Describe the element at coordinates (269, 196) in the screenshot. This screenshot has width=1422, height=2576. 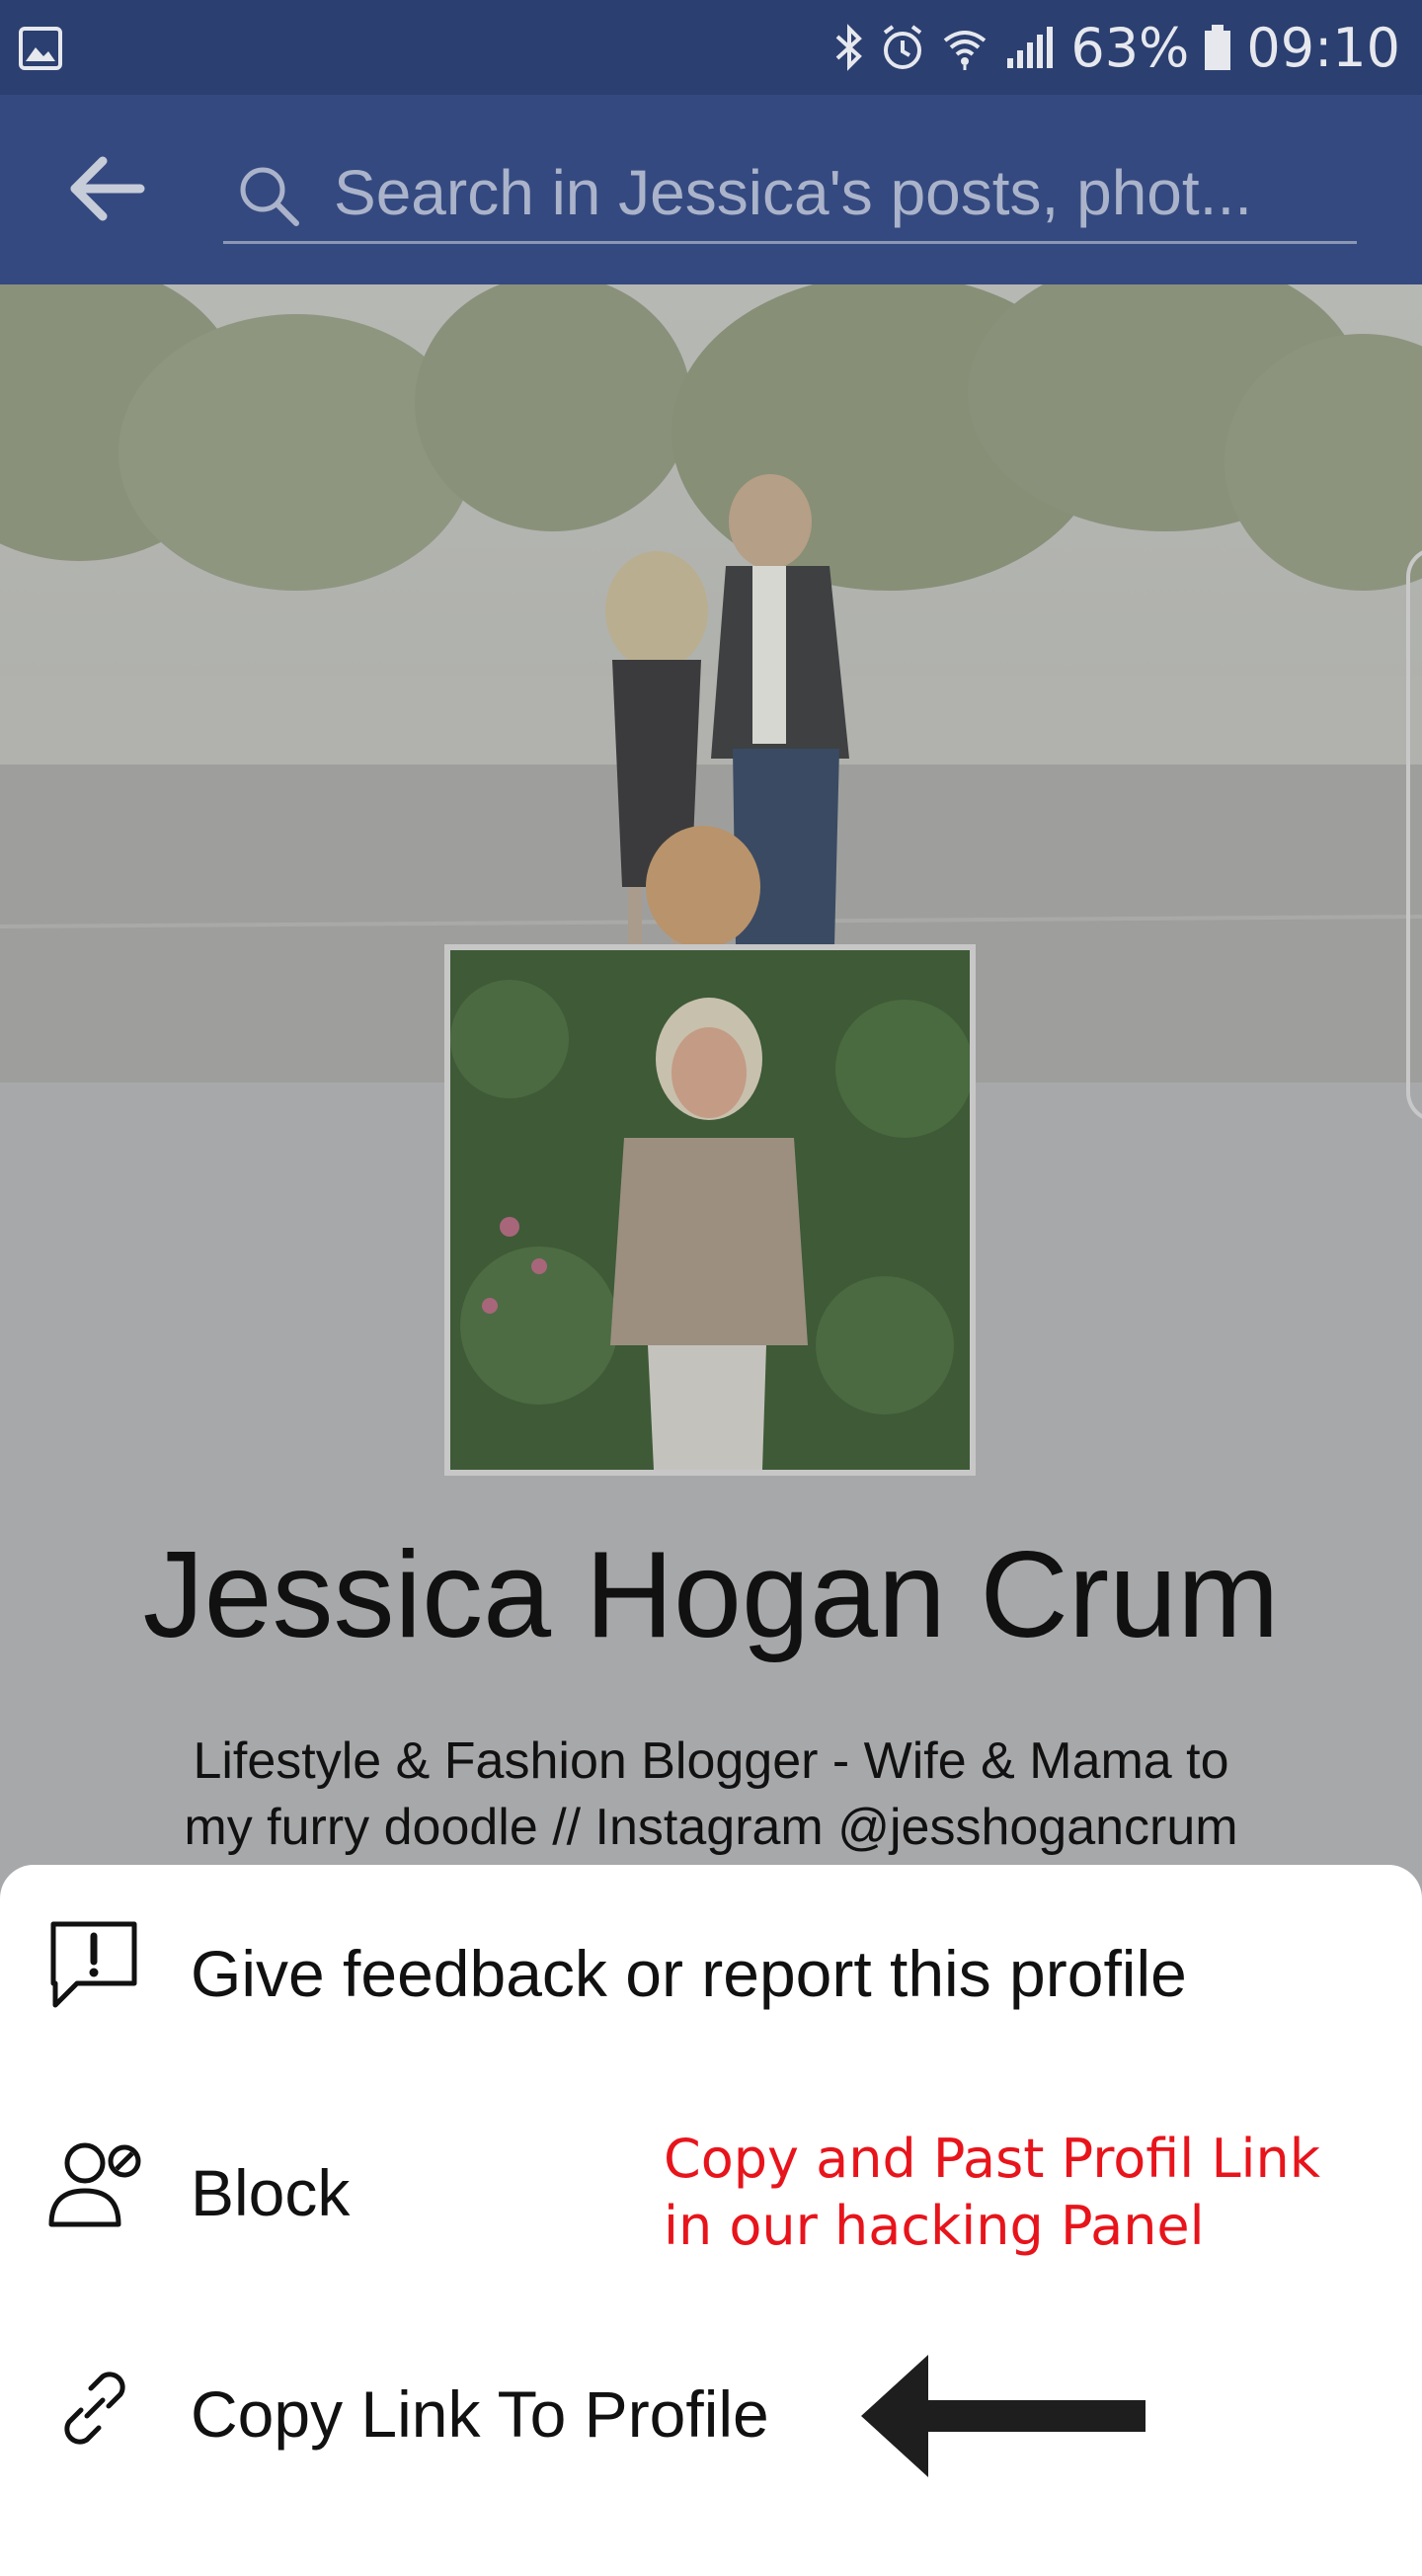
I see `search-icon` at that location.